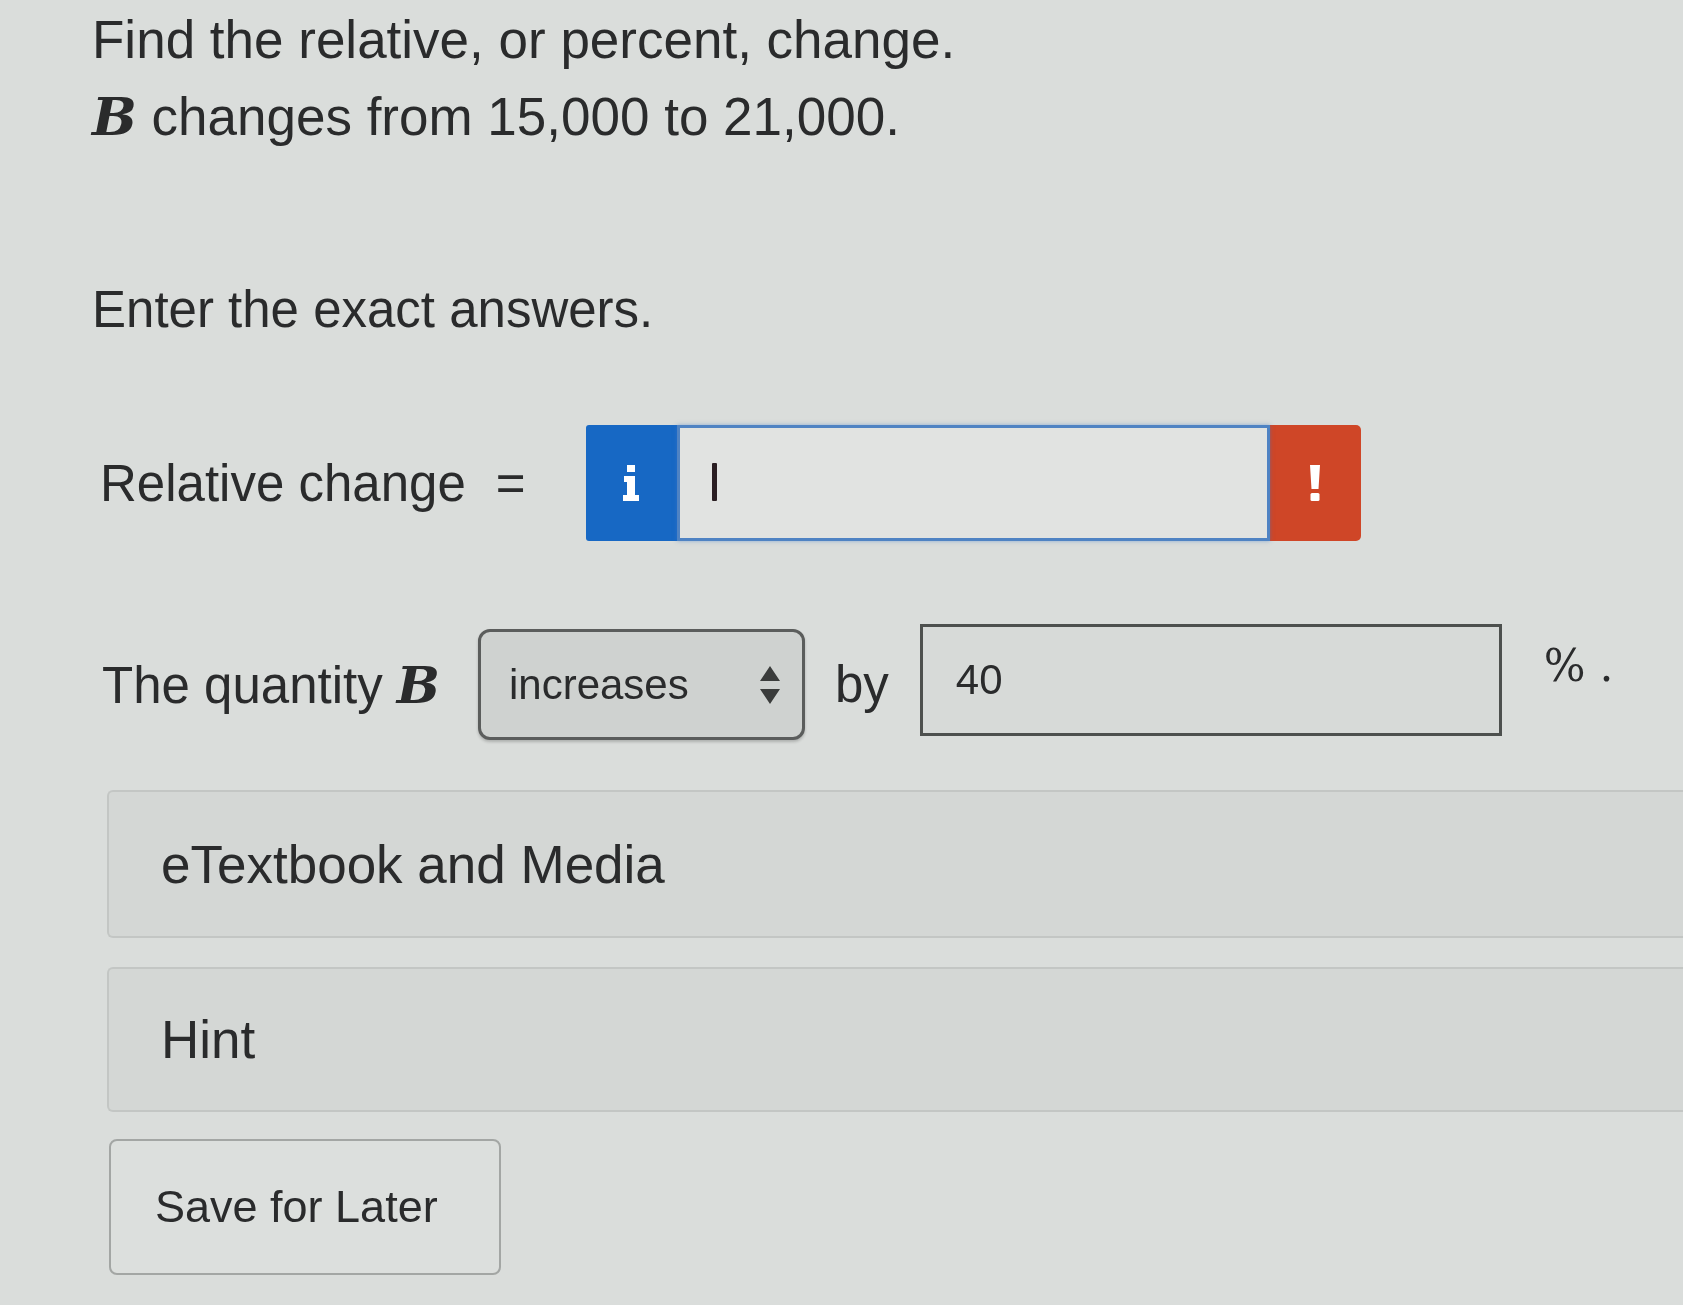 The image size is (1683, 1305). I want to click on expandable-panel: eTextbook and Media, so click(895, 864).